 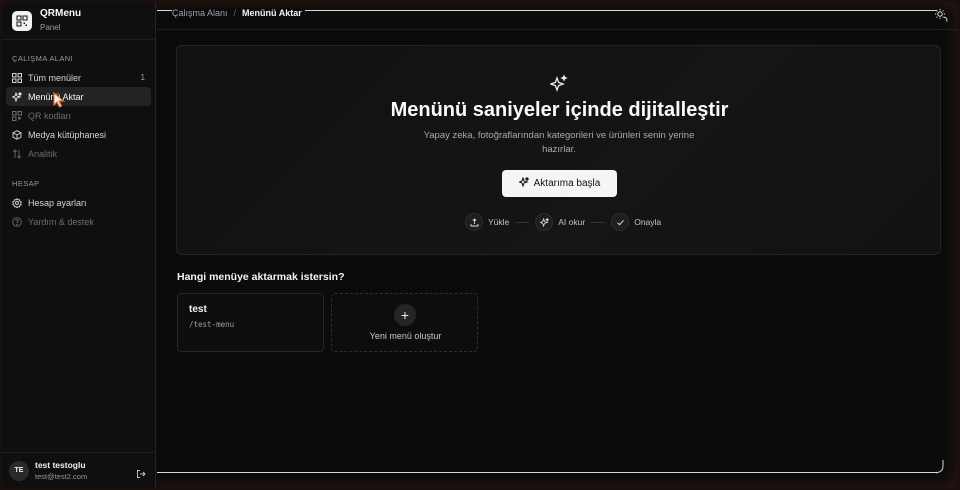 I want to click on sidebar-item-analytics: Analitik, so click(x=78, y=153).